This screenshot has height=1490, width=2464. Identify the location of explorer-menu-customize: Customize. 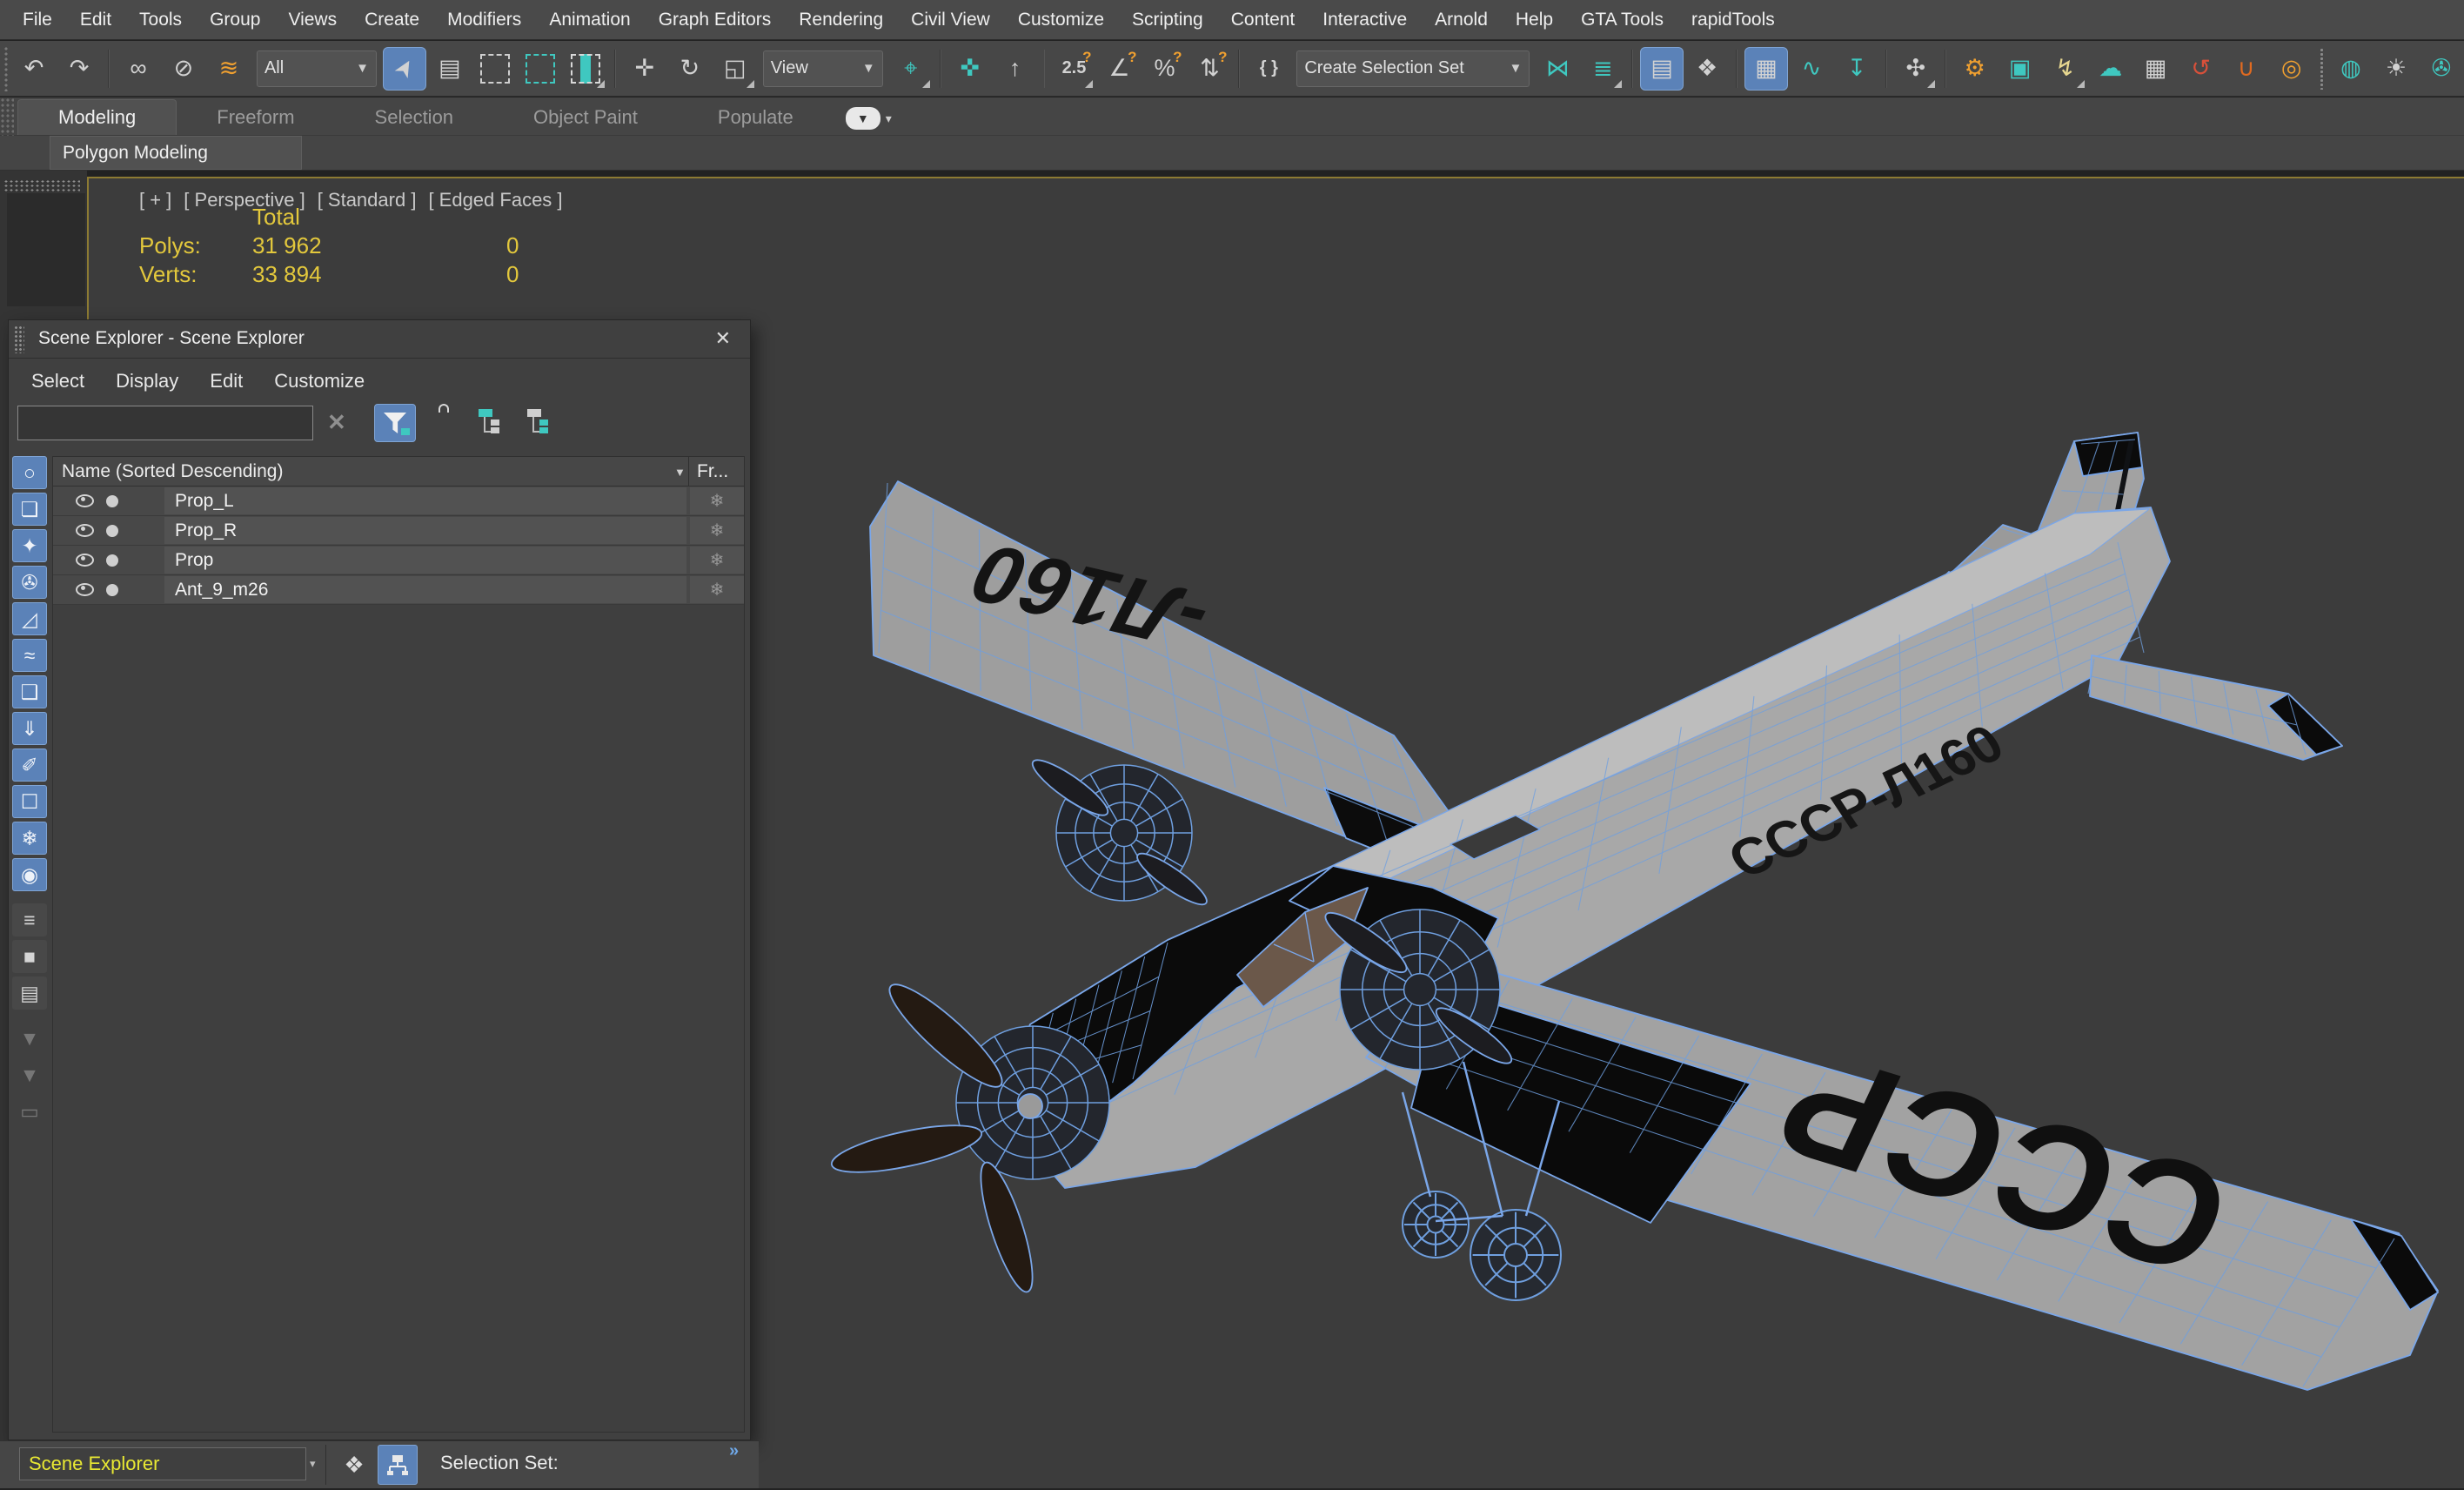
(319, 381).